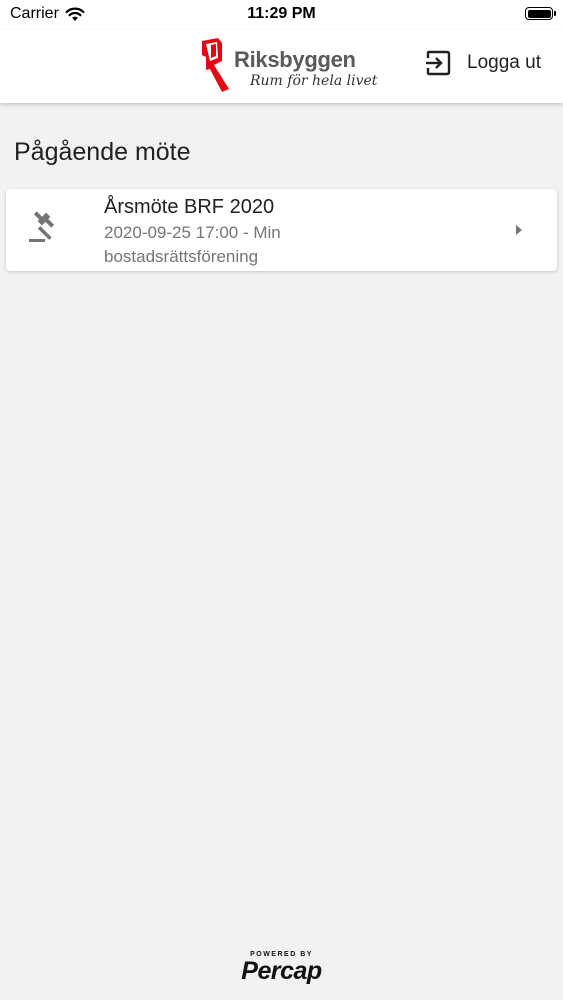 Image resolution: width=563 pixels, height=1000 pixels. Describe the element at coordinates (555, 13) in the screenshot. I see `battery-tip` at that location.